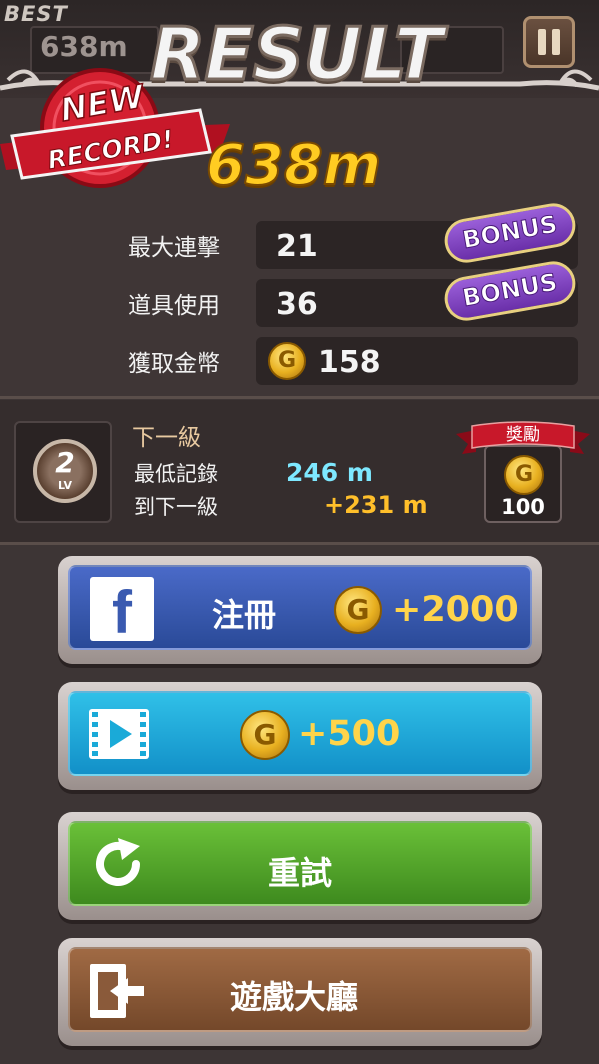 This screenshot has width=599, height=1064. I want to click on min-record-label: 最低記錄, so click(176, 474).